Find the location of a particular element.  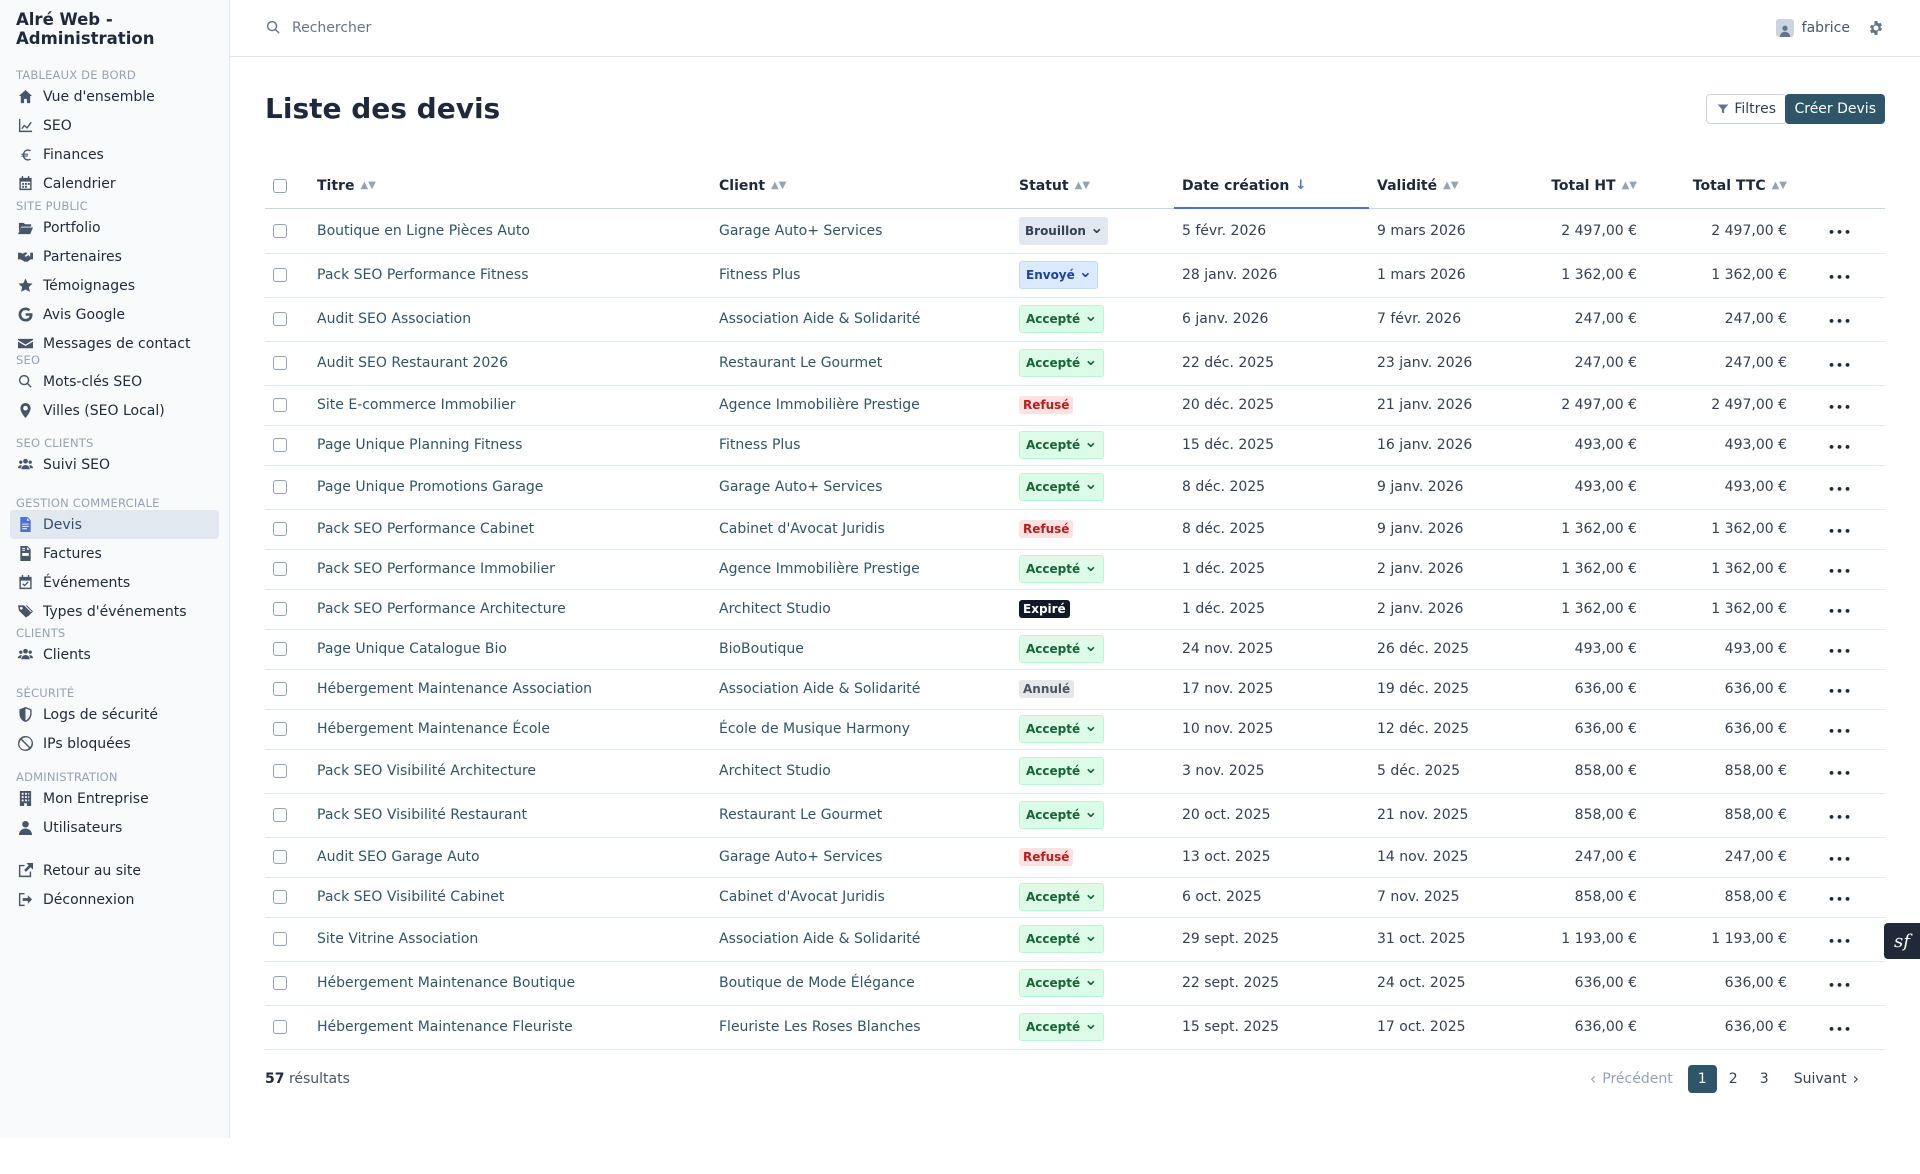

quote-title-link: Audit SEO Restaurant 2026 is located at coordinates (510, 363).